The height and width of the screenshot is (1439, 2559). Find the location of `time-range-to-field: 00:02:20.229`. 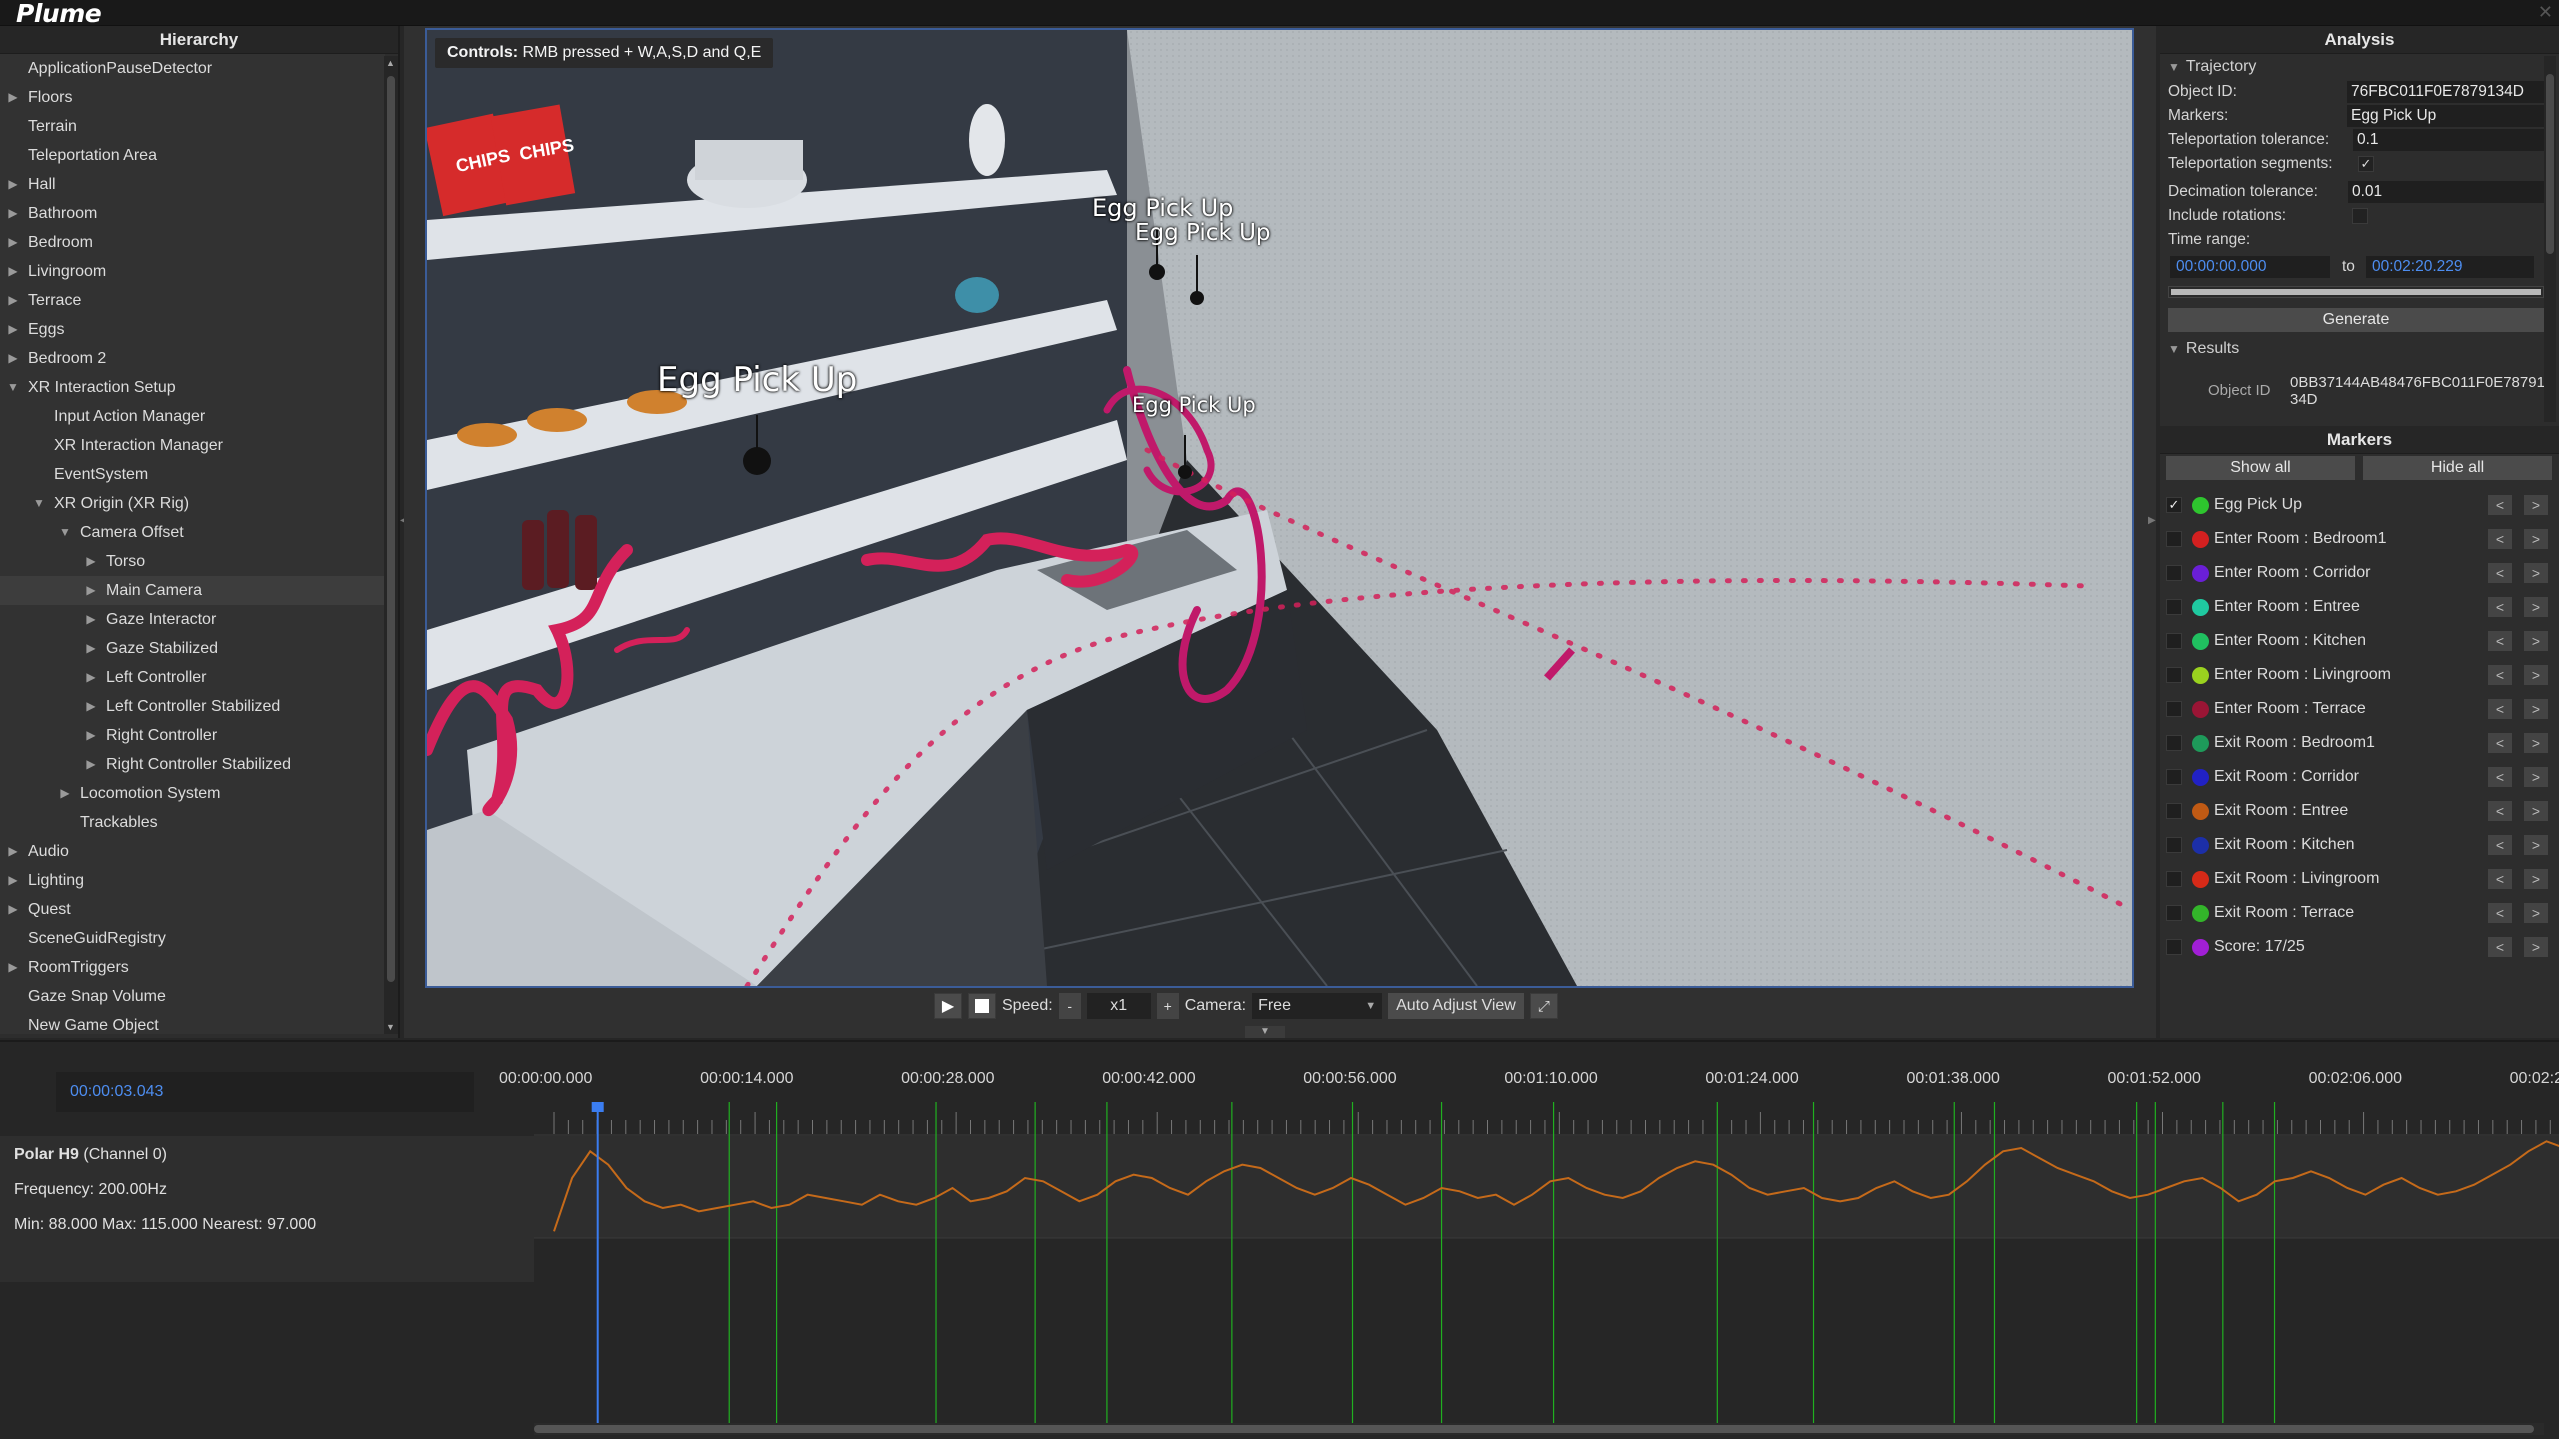

time-range-to-field: 00:02:20.229 is located at coordinates (2450, 267).